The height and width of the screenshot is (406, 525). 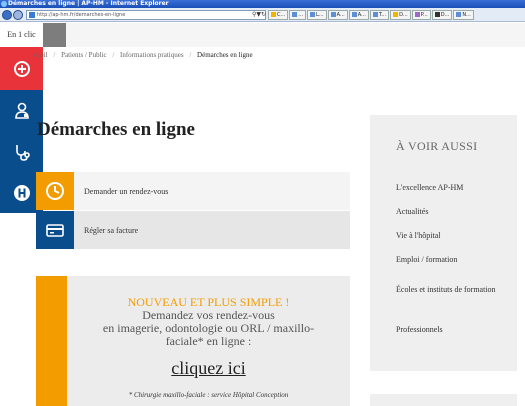 What do you see at coordinates (259, 14) in the screenshot?
I see `address-actions: ⚲▼↻` at bounding box center [259, 14].